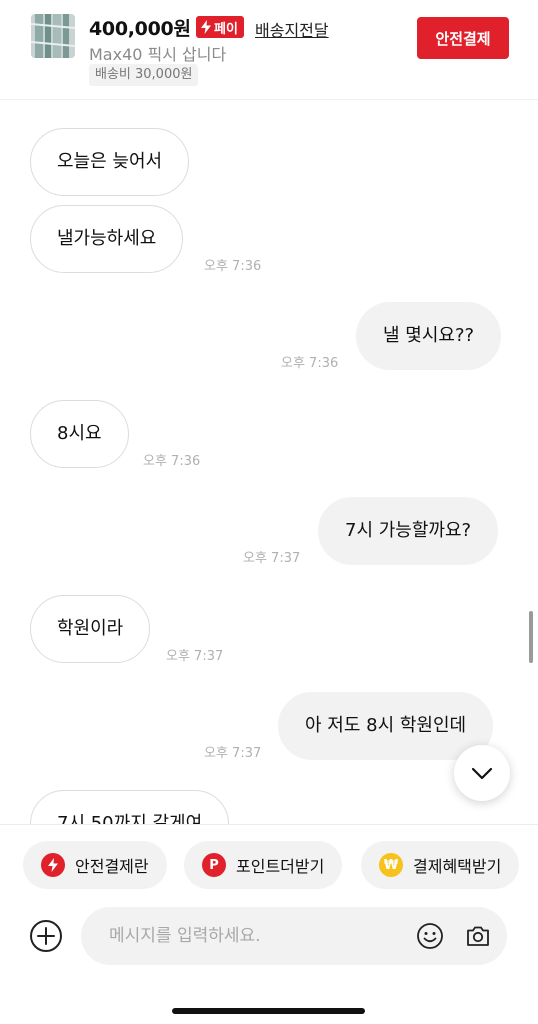 The image size is (538, 1024). What do you see at coordinates (53, 36) in the screenshot?
I see `product-thumbnail` at bounding box center [53, 36].